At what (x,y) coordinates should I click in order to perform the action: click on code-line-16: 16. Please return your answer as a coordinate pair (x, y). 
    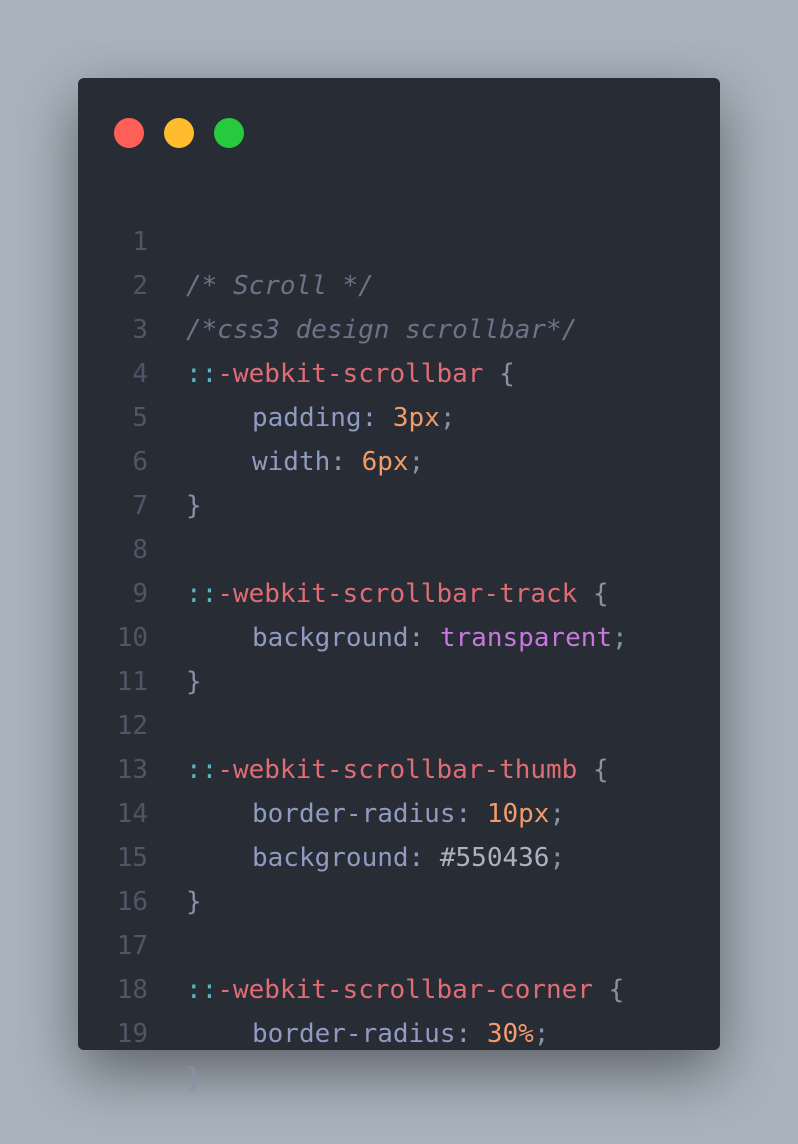
    Looking at the image, I should click on (399, 876).